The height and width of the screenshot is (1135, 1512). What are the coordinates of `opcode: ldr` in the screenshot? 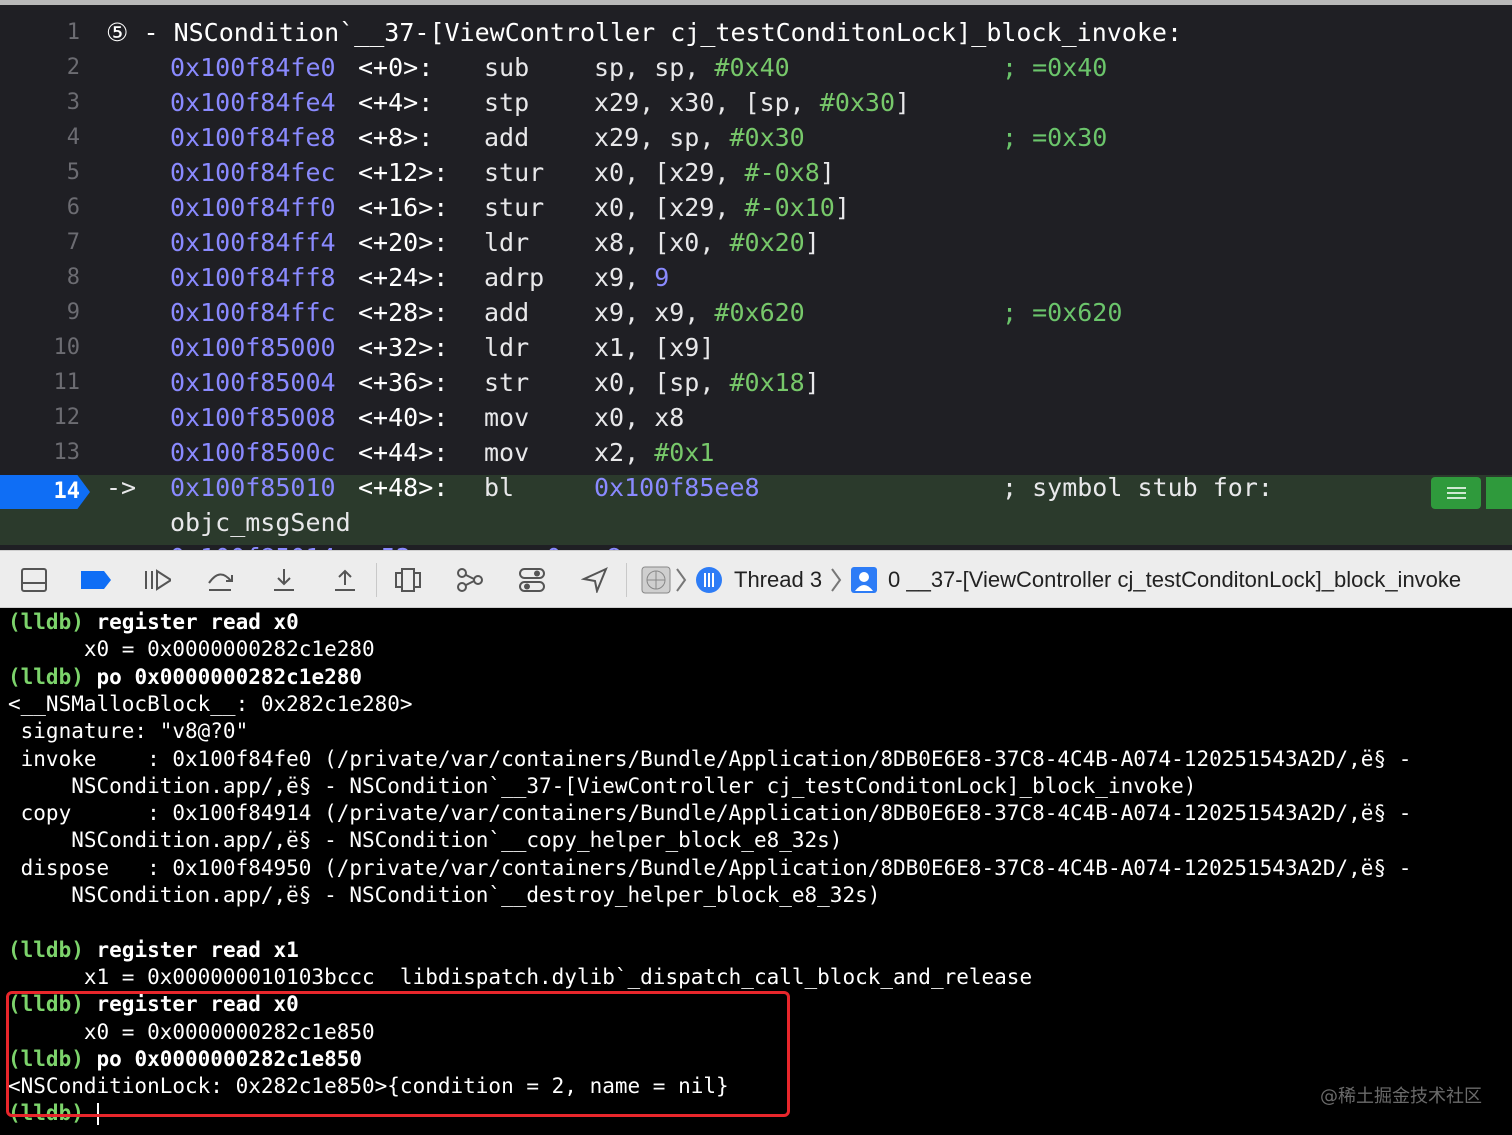 It's located at (507, 242).